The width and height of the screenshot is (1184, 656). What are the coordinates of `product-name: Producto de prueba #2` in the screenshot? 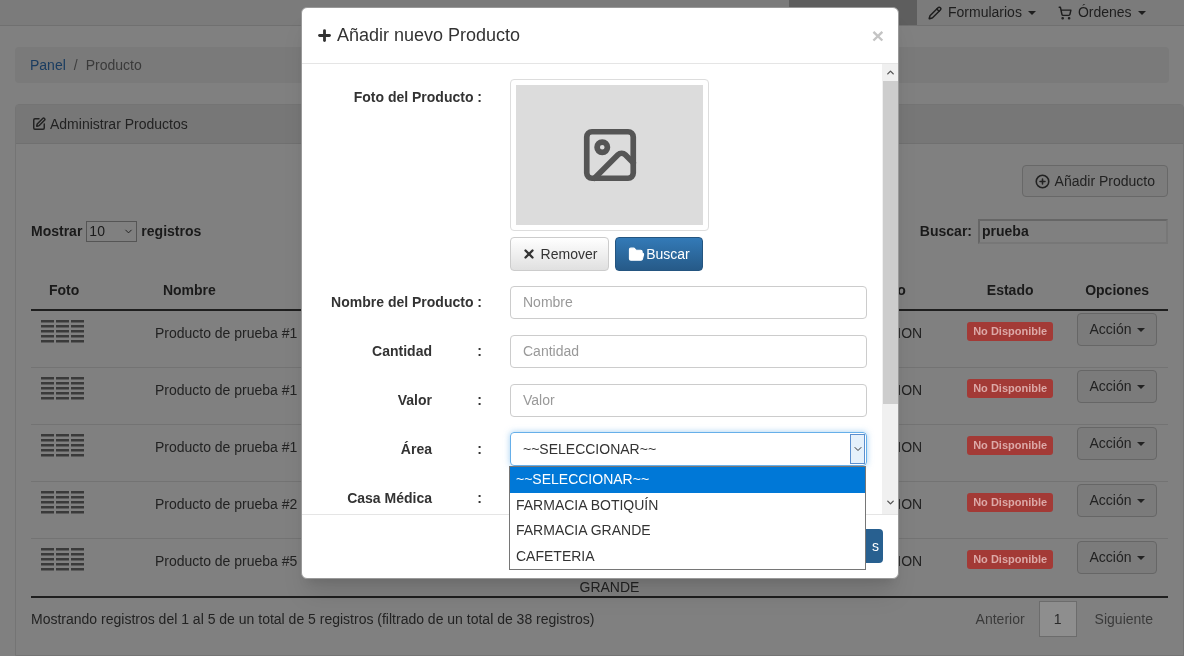 It's located at (226, 504).